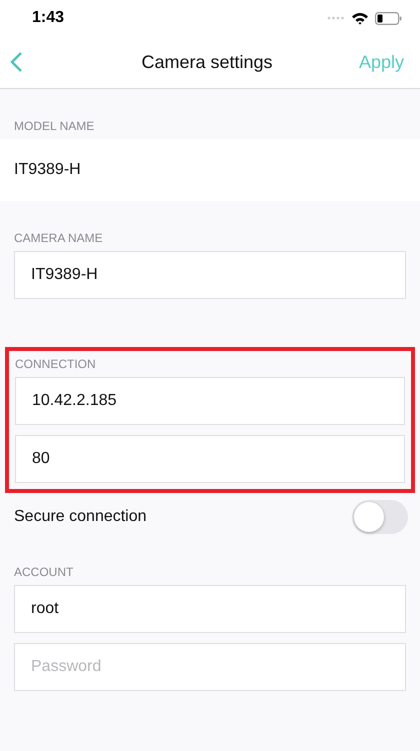 The height and width of the screenshot is (751, 420). What do you see at coordinates (59, 238) in the screenshot?
I see `section-label: CAMERA NAME` at bounding box center [59, 238].